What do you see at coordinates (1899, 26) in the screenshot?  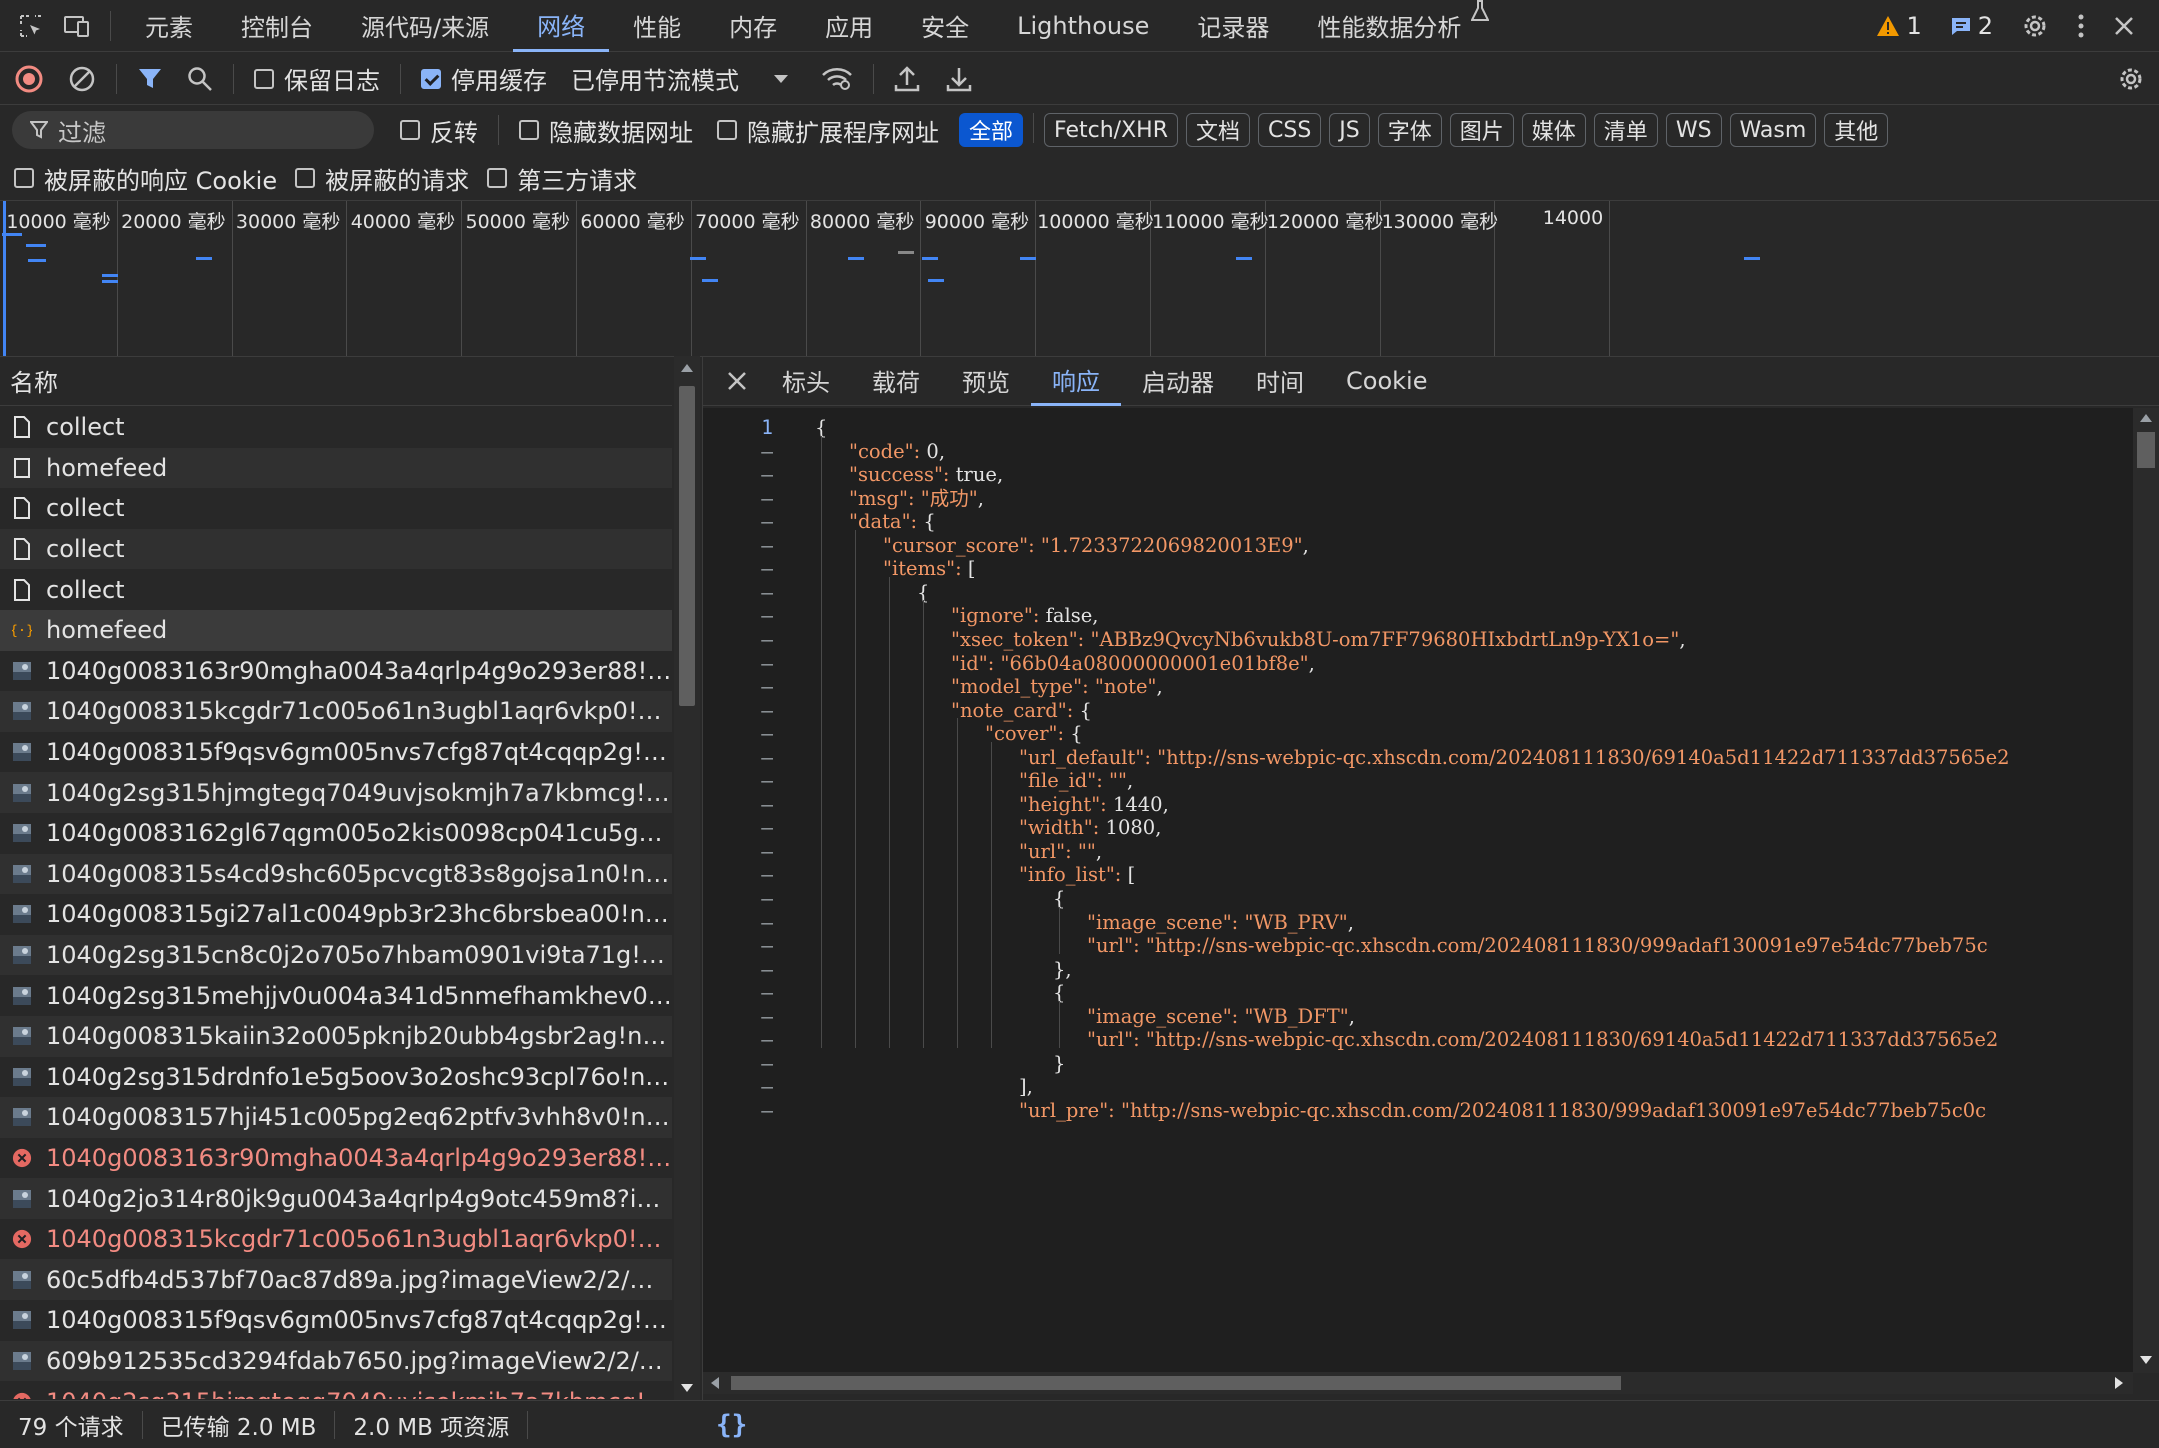 I see `warnings-counter: 1` at bounding box center [1899, 26].